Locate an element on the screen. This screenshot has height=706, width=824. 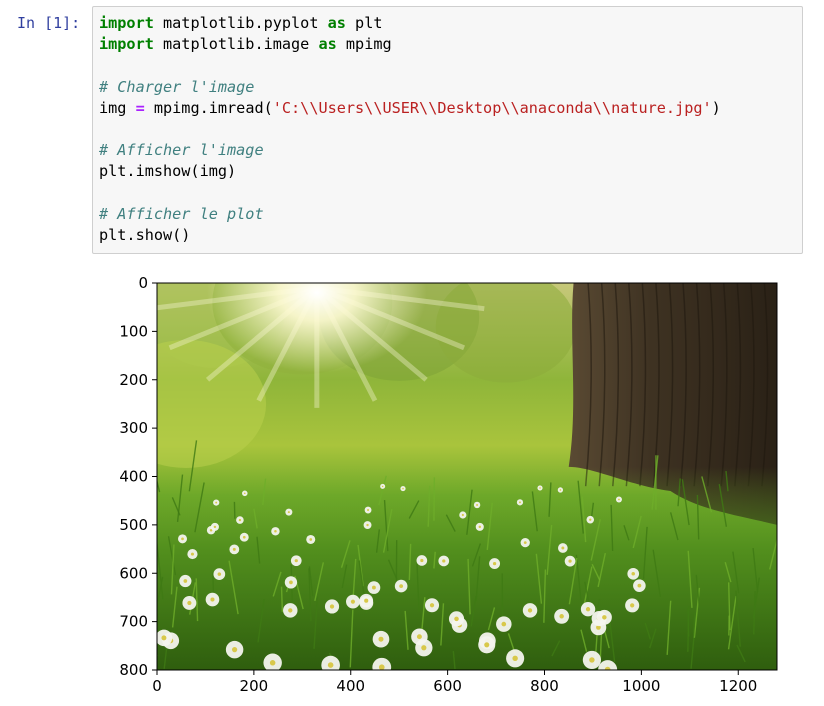
code-token: ) is located at coordinates (716, 108).